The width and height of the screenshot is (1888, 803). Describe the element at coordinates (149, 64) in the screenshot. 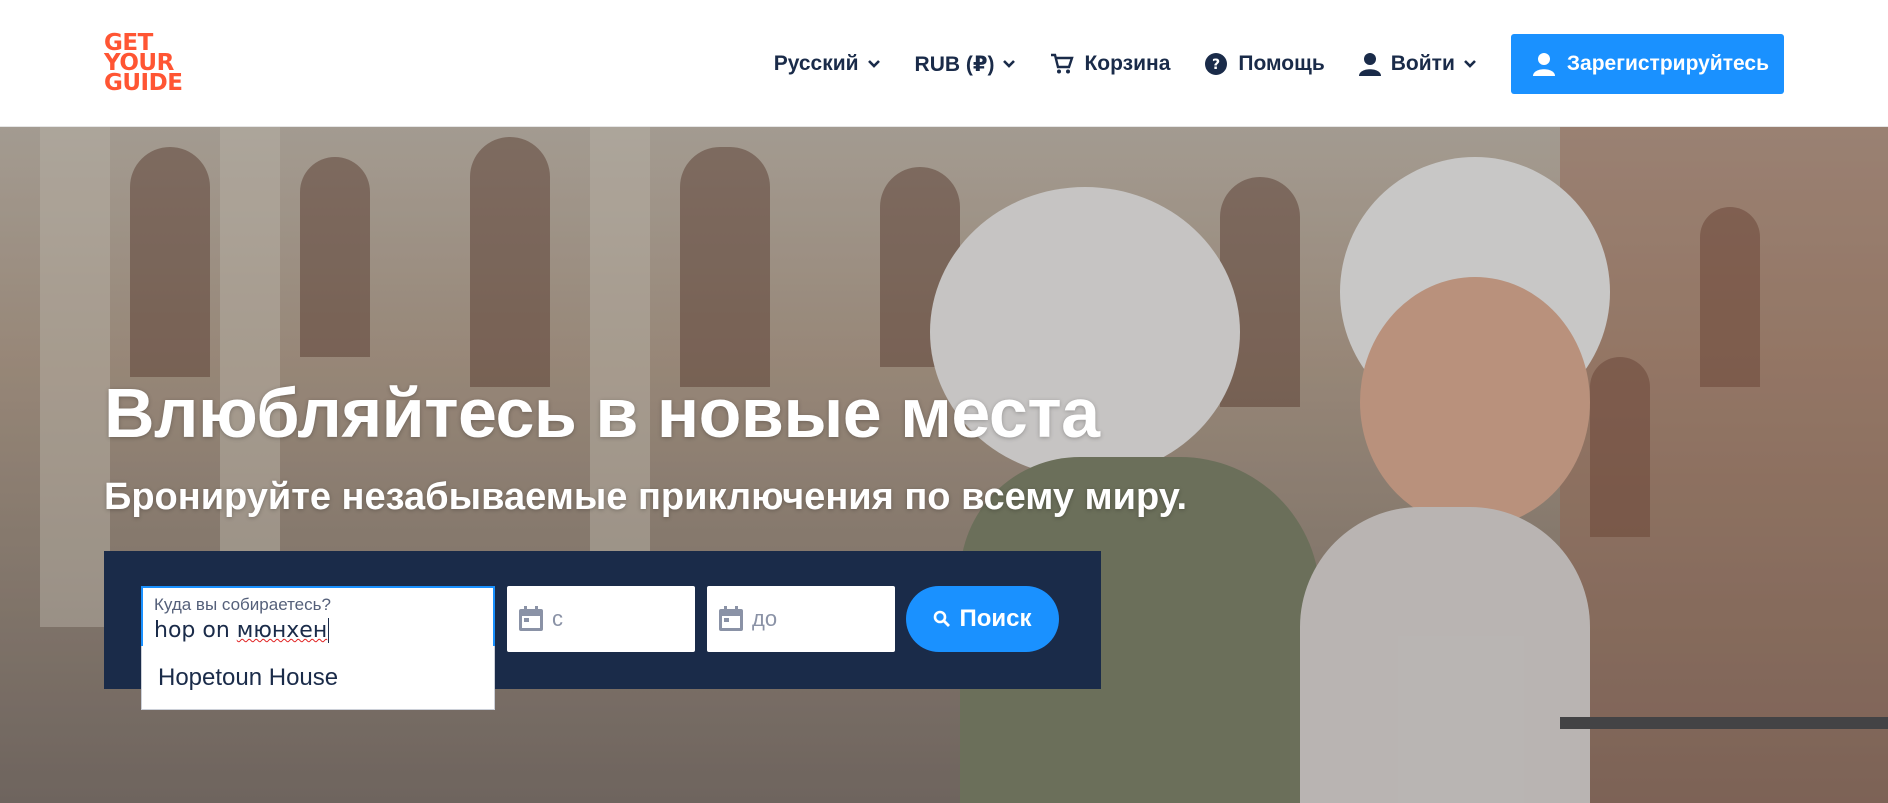

I see `getyourguide-logo: GET YOUR GUIDE` at that location.